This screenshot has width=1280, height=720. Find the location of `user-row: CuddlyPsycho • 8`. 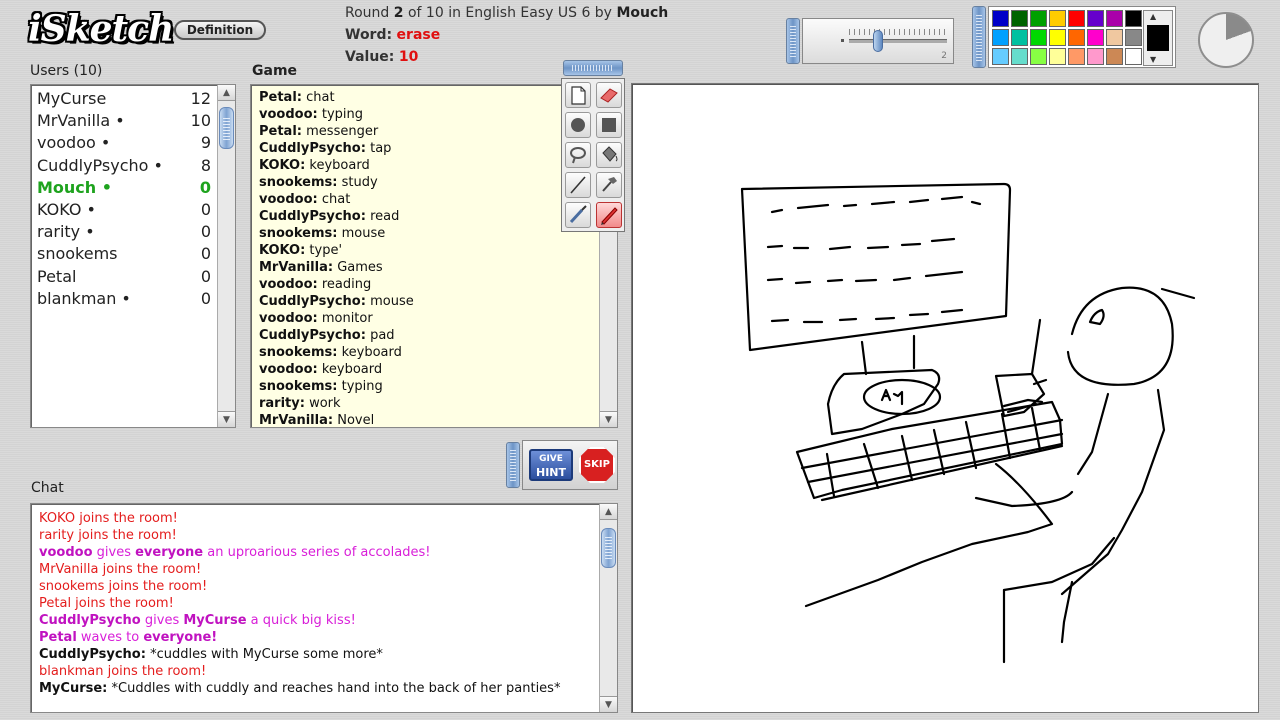

user-row: CuddlyPsycho • 8 is located at coordinates (124, 166).